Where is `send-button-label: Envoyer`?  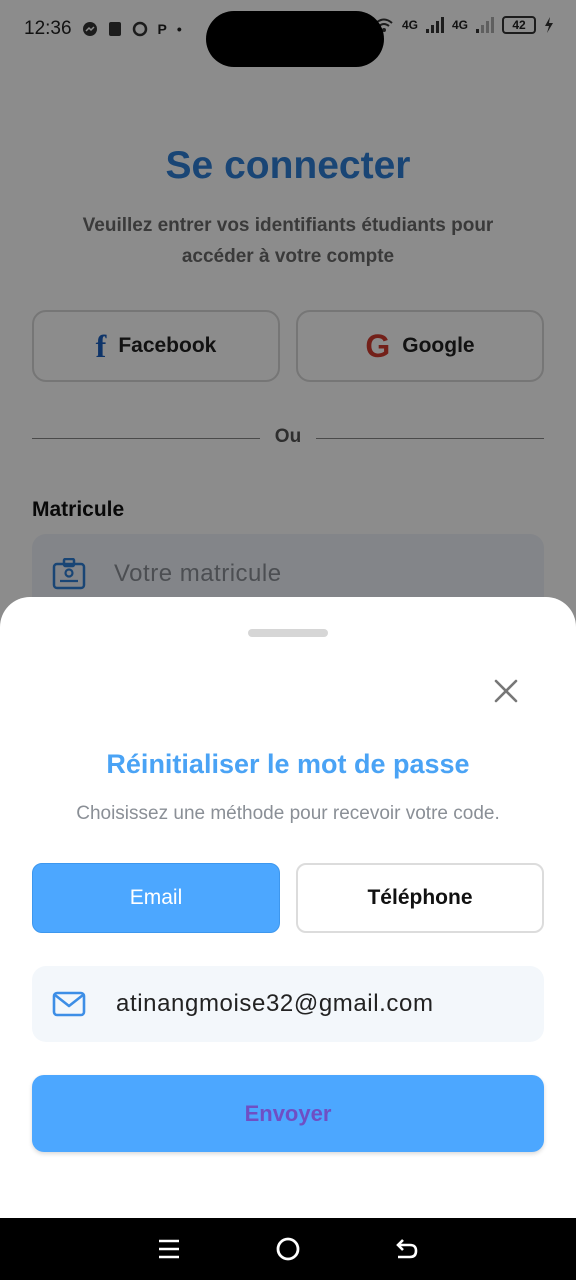 send-button-label: Envoyer is located at coordinates (288, 1113).